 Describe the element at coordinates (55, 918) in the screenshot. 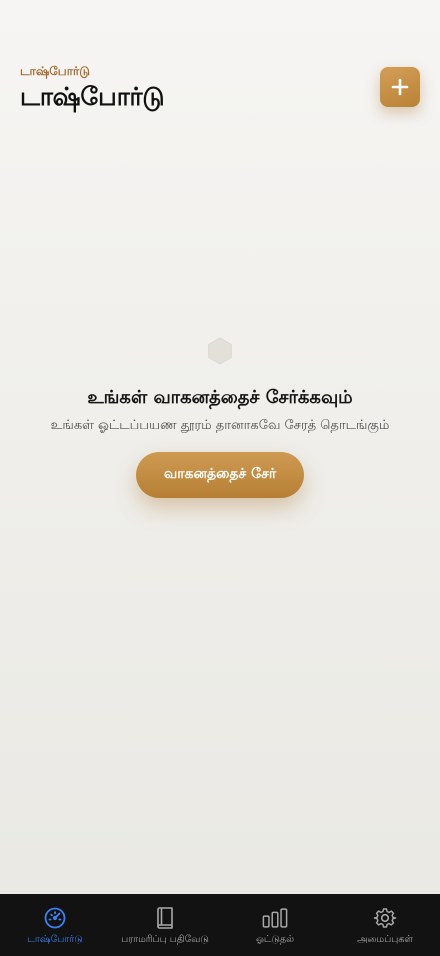

I see `speedometer-icon` at that location.